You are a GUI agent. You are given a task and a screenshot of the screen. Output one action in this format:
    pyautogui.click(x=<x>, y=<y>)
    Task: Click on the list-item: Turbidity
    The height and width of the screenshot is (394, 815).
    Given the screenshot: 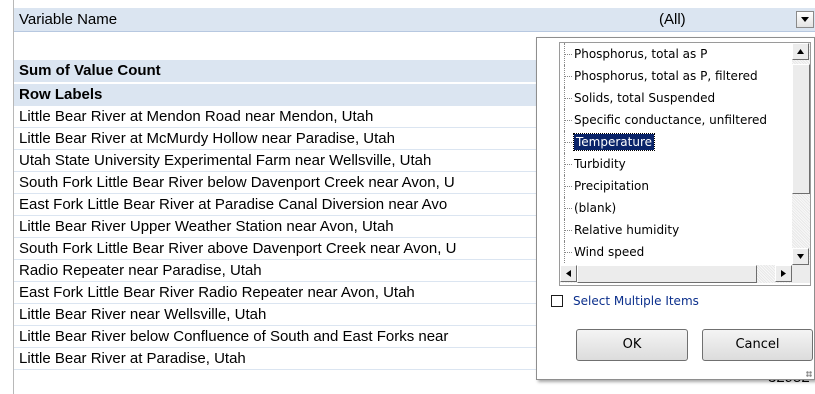 What is the action you would take?
    pyautogui.click(x=676, y=164)
    